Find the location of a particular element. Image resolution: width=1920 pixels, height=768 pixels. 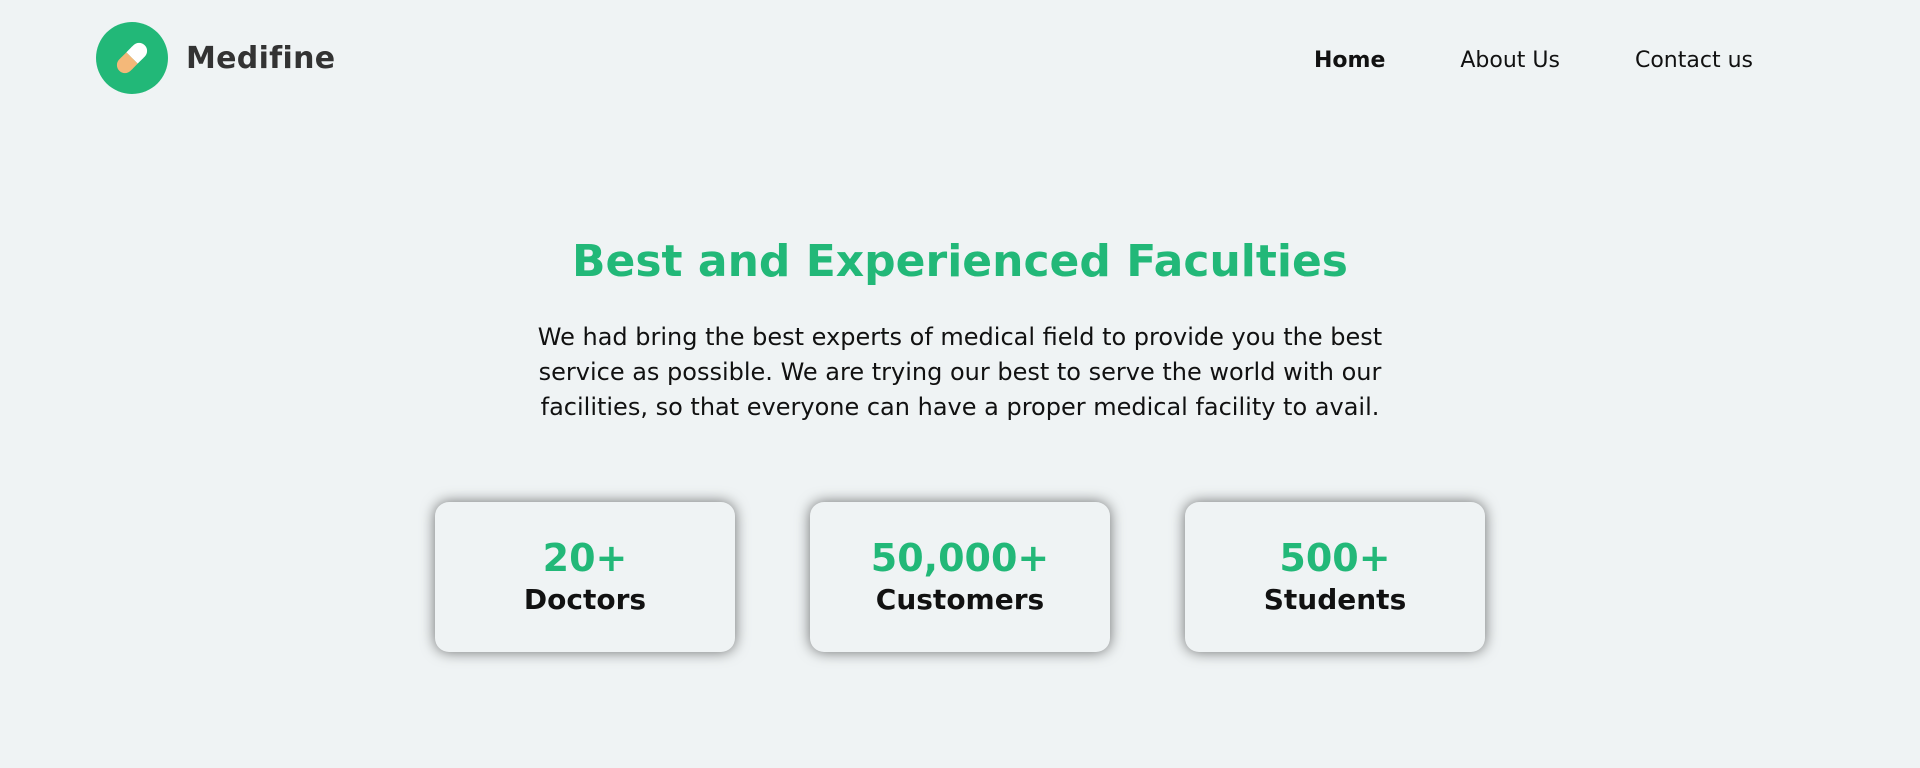

stat-card-doctors: 20+ Doctors is located at coordinates (585, 577).